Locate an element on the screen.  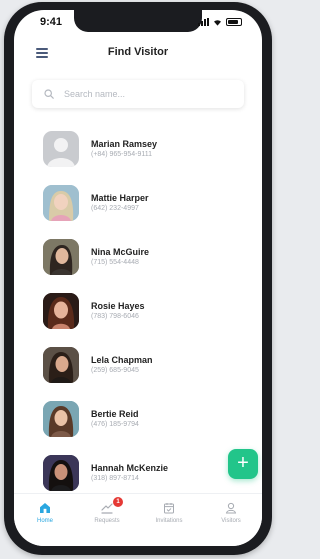
visitor-row: Hannah McKenzie (318) 897-8714 is located at coordinates (138, 473).